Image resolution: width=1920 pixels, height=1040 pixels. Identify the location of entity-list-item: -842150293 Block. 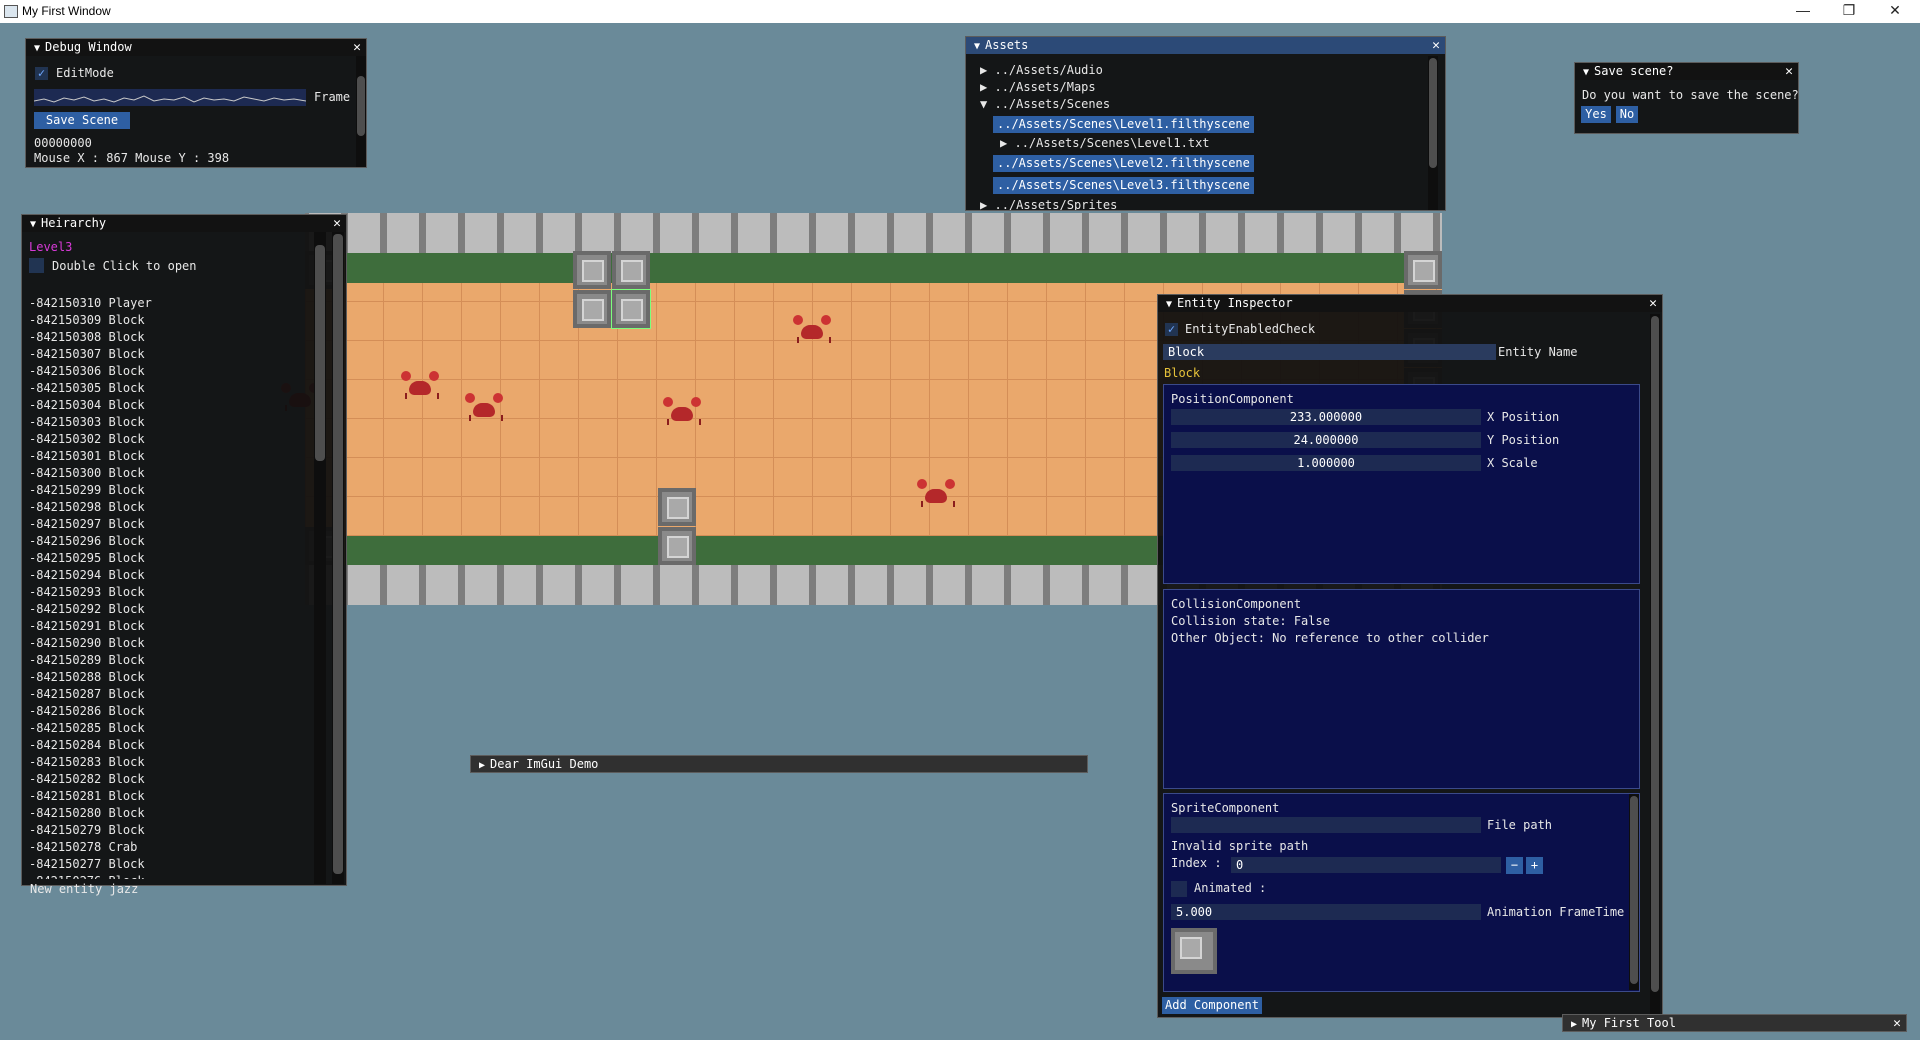
(87, 592).